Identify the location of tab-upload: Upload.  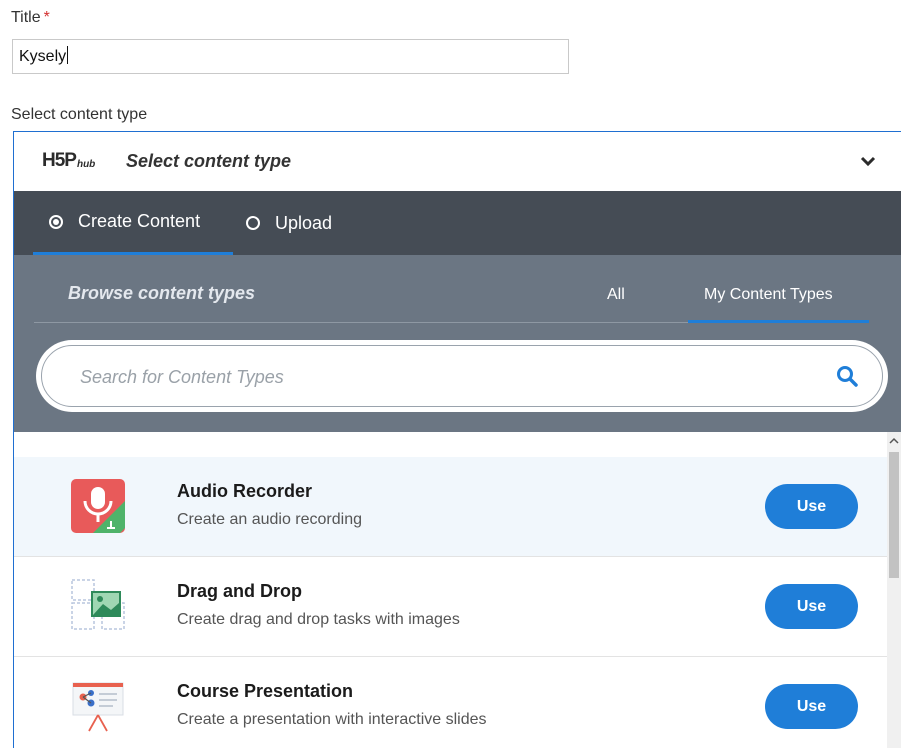
(289, 223).